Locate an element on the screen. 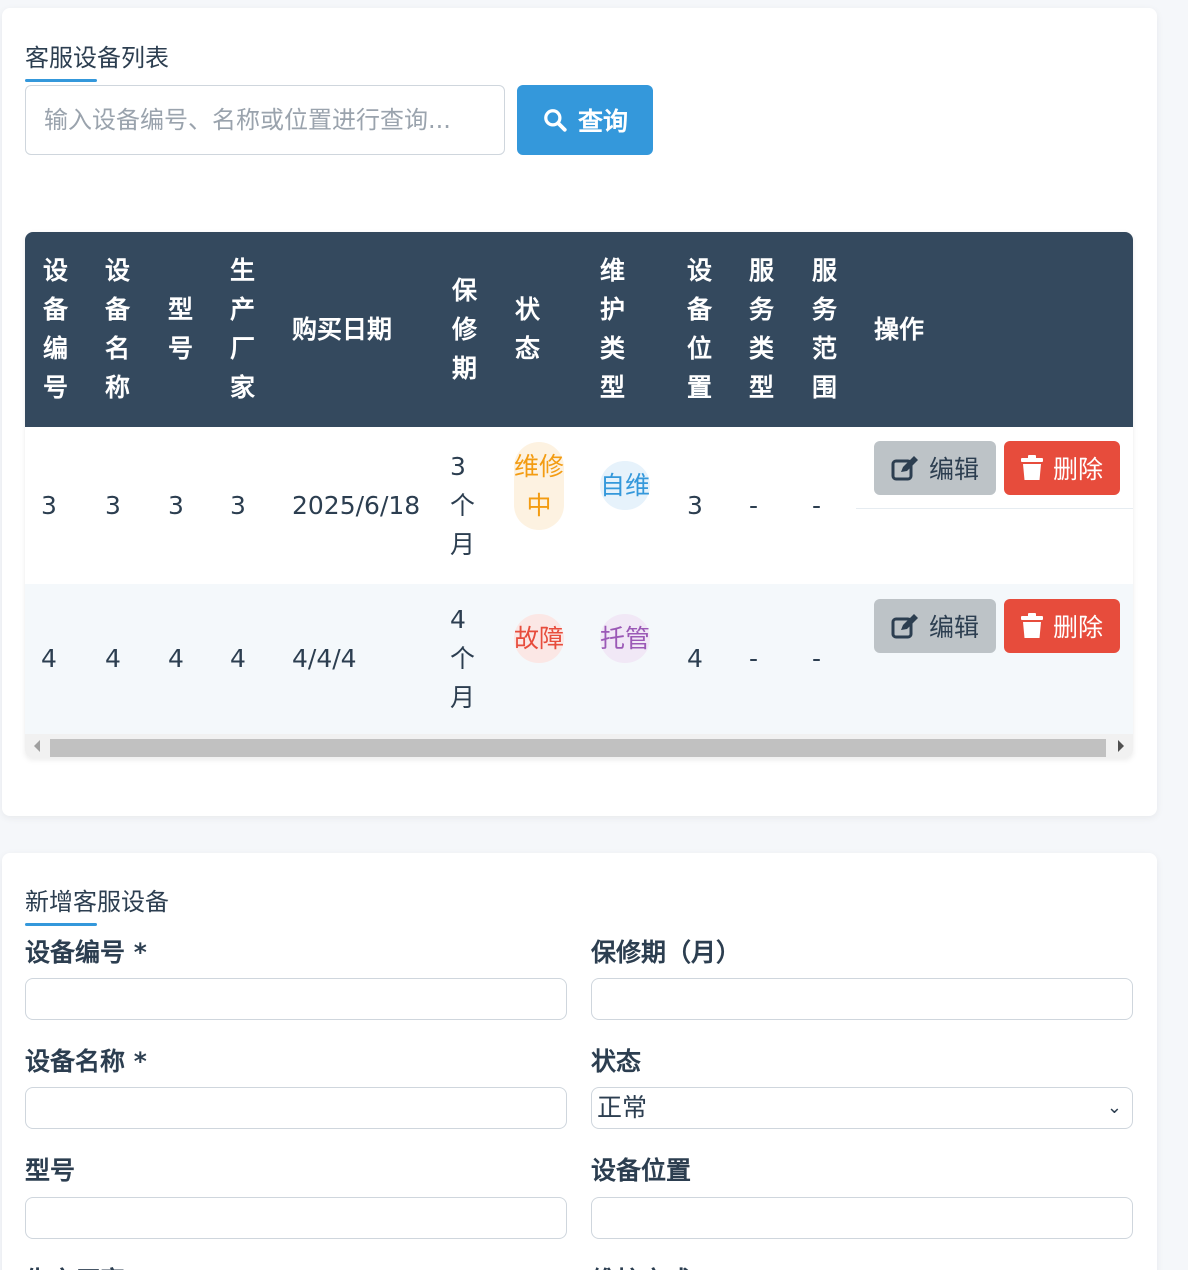 The height and width of the screenshot is (1270, 1188). cell-warranty: 3个月 is located at coordinates (463, 505).